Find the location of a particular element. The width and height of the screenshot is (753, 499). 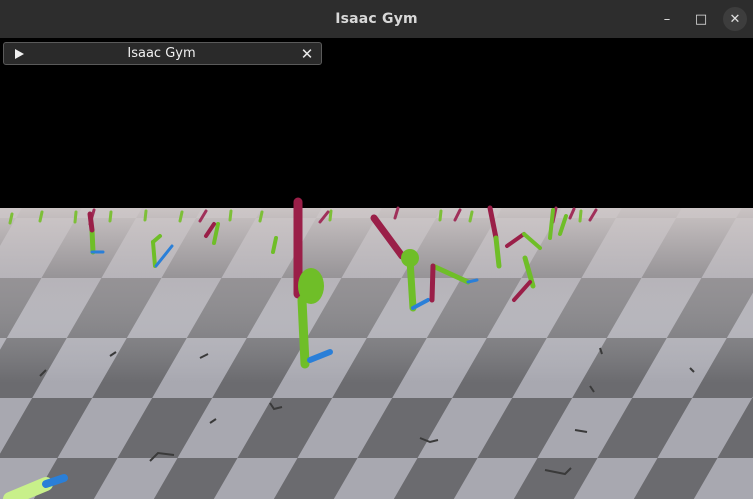

close-icon: ✕ is located at coordinates (307, 53).